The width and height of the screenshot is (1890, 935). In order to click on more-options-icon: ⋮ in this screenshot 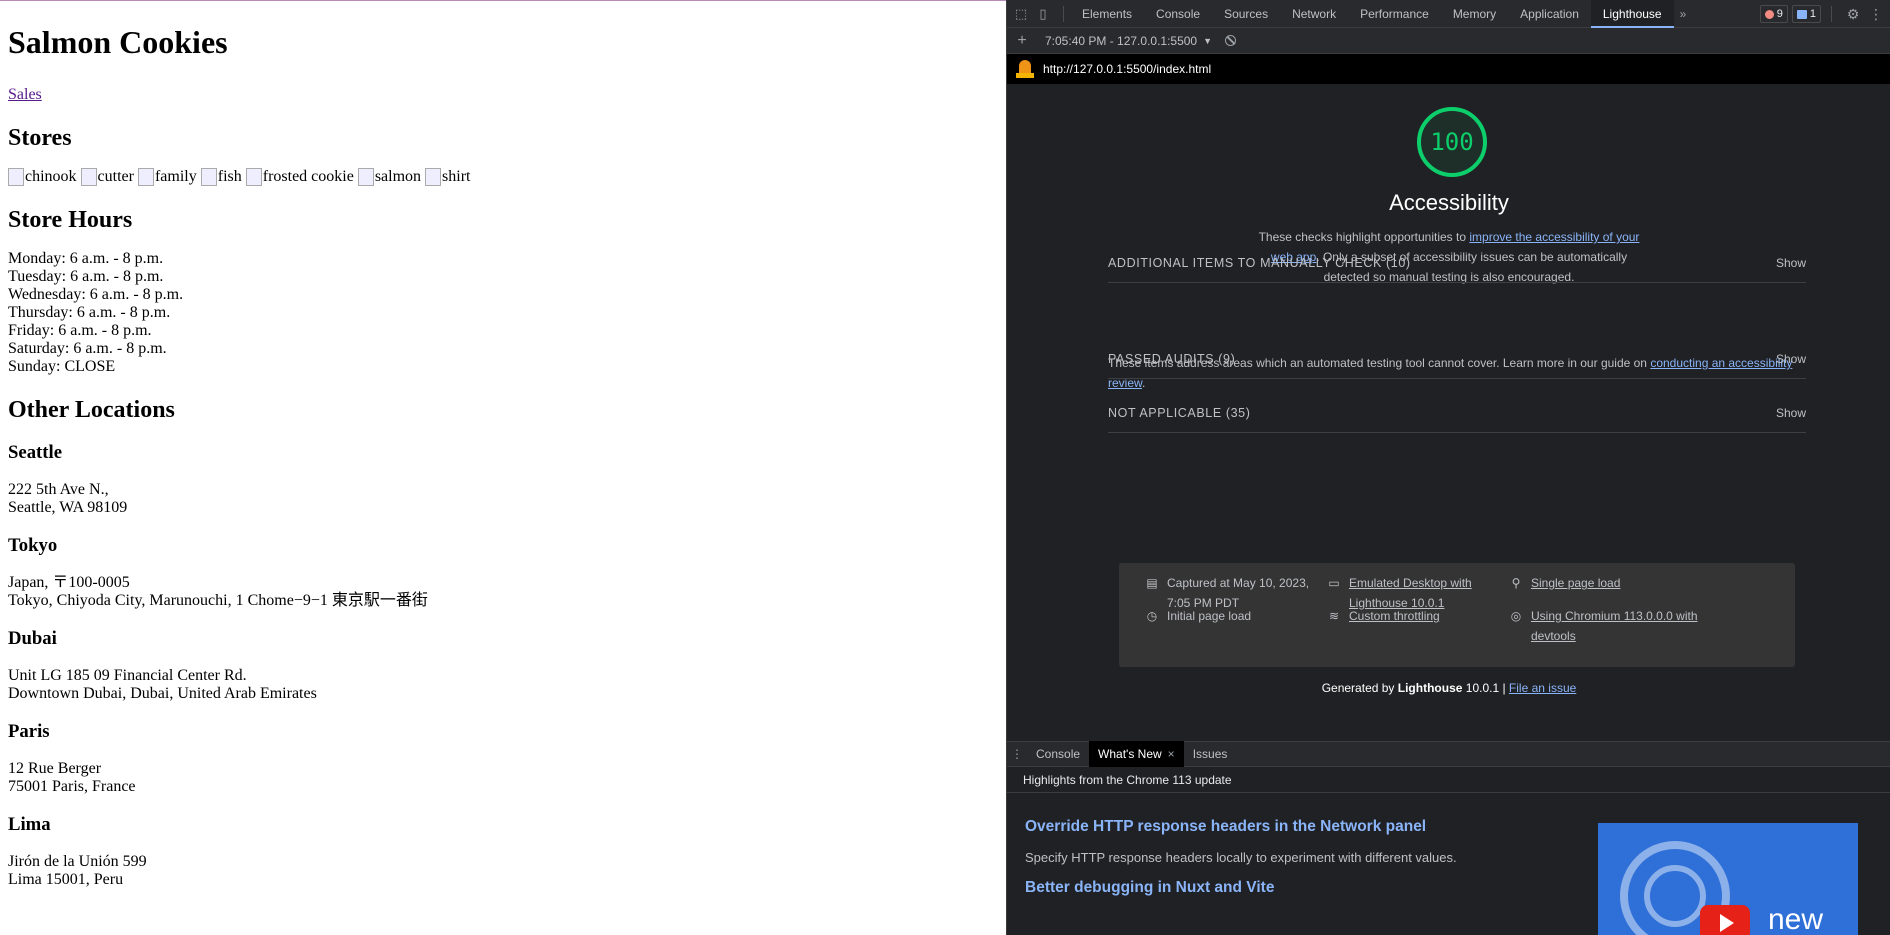, I will do `click(1876, 14)`.